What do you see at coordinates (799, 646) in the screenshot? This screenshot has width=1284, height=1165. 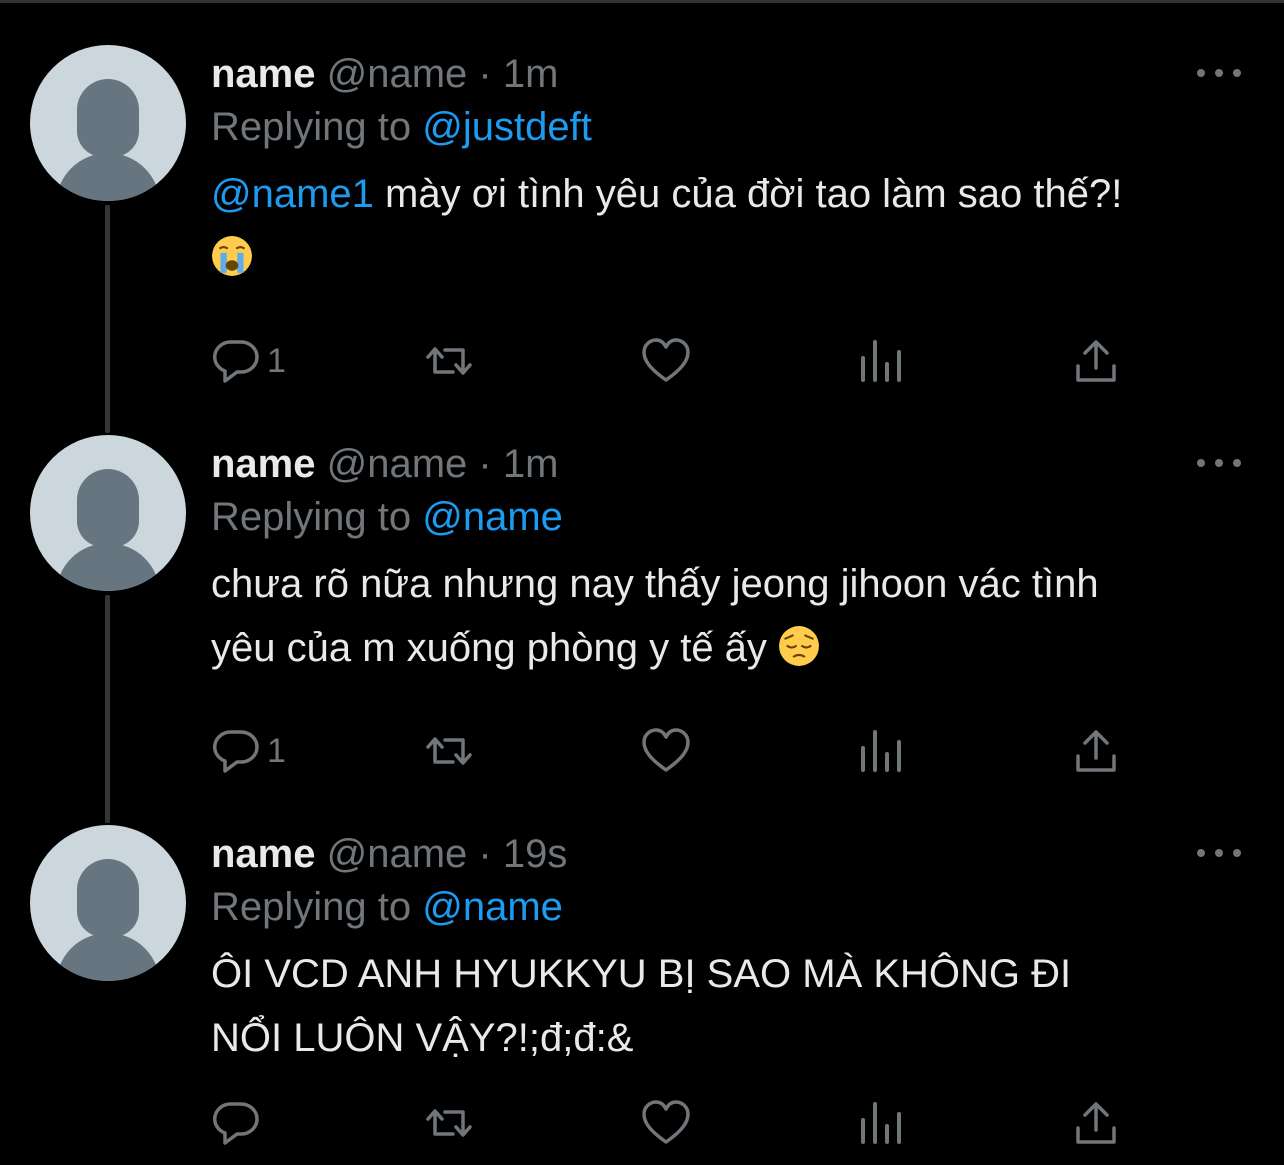 I see `pensive-face-emoji` at bounding box center [799, 646].